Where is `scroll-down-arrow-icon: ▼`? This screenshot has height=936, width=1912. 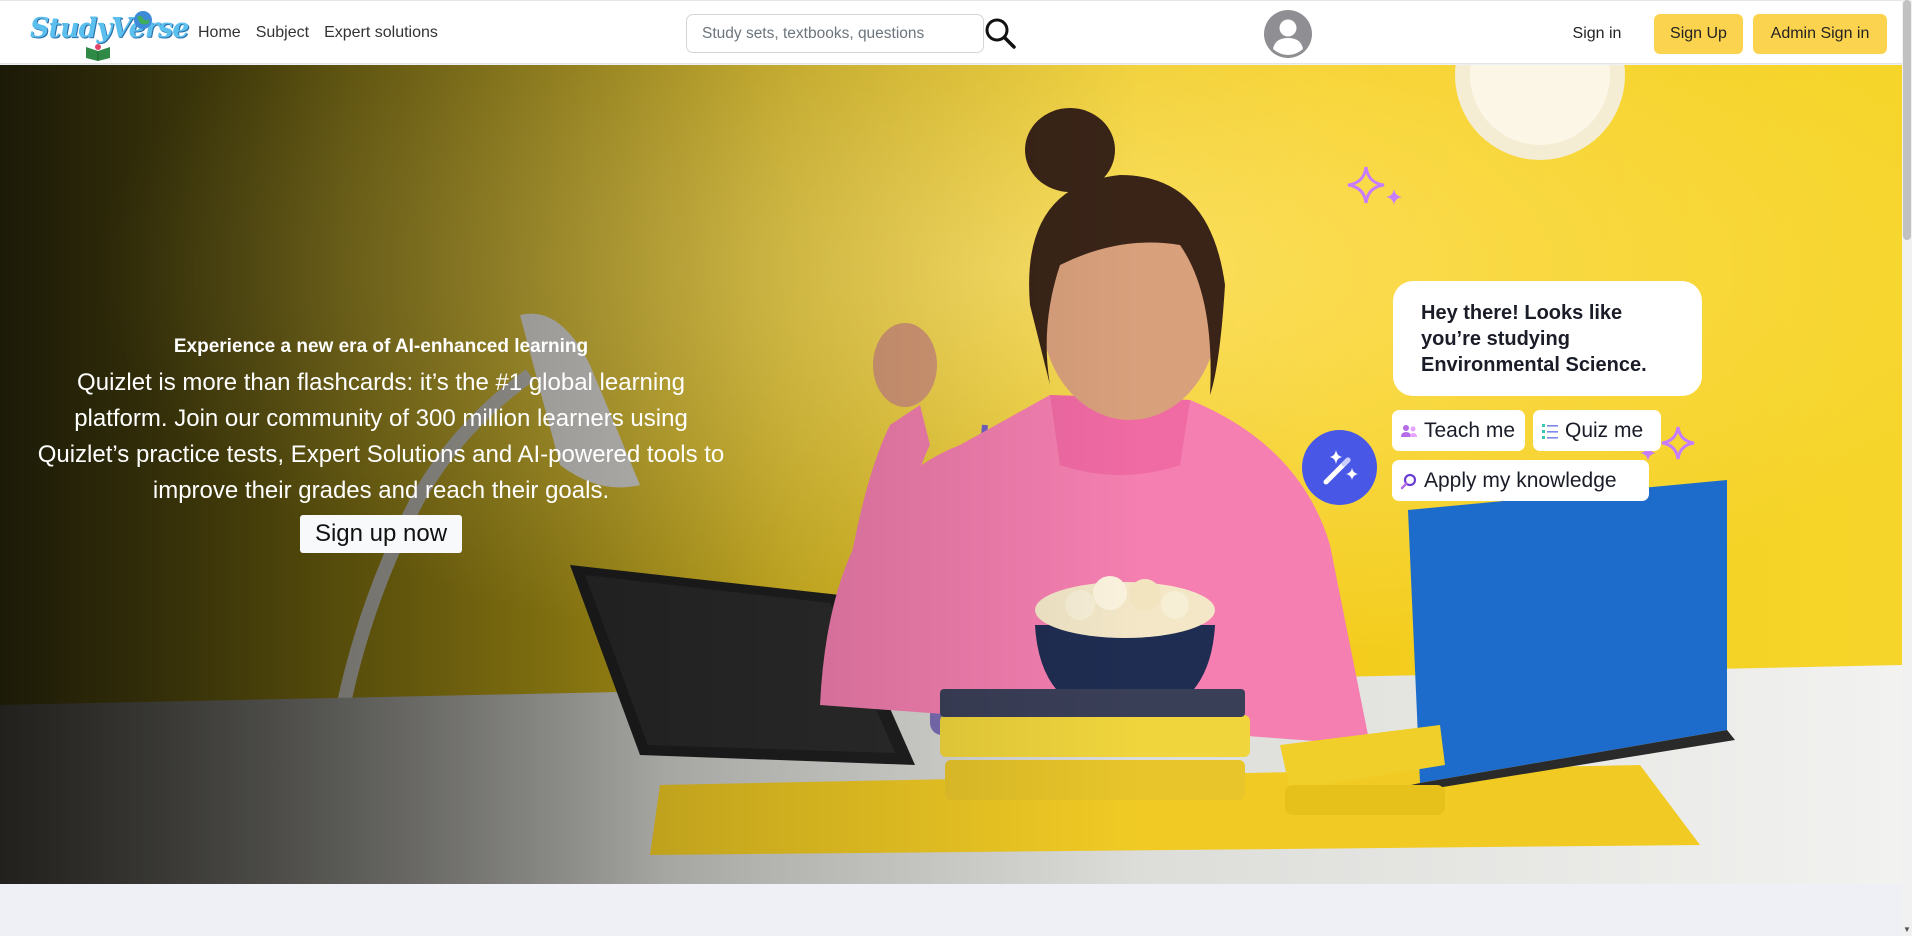
scroll-down-arrow-icon: ▼ is located at coordinates (1907, 929).